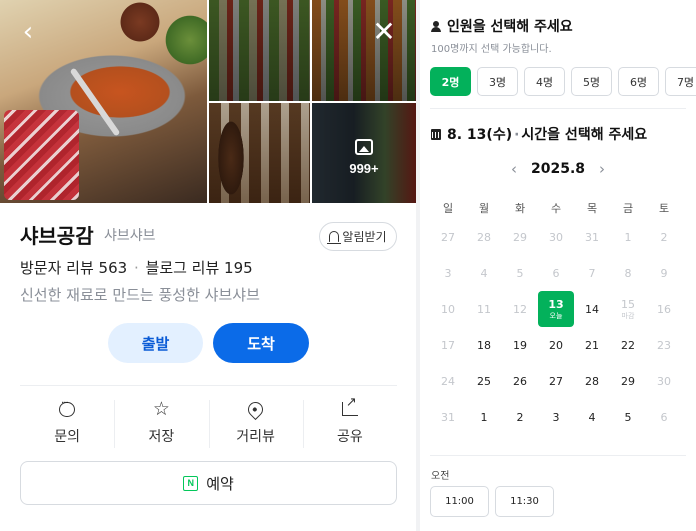 The height and width of the screenshot is (531, 696). Describe the element at coordinates (450, 81) in the screenshot. I see `people-option: 2명` at that location.